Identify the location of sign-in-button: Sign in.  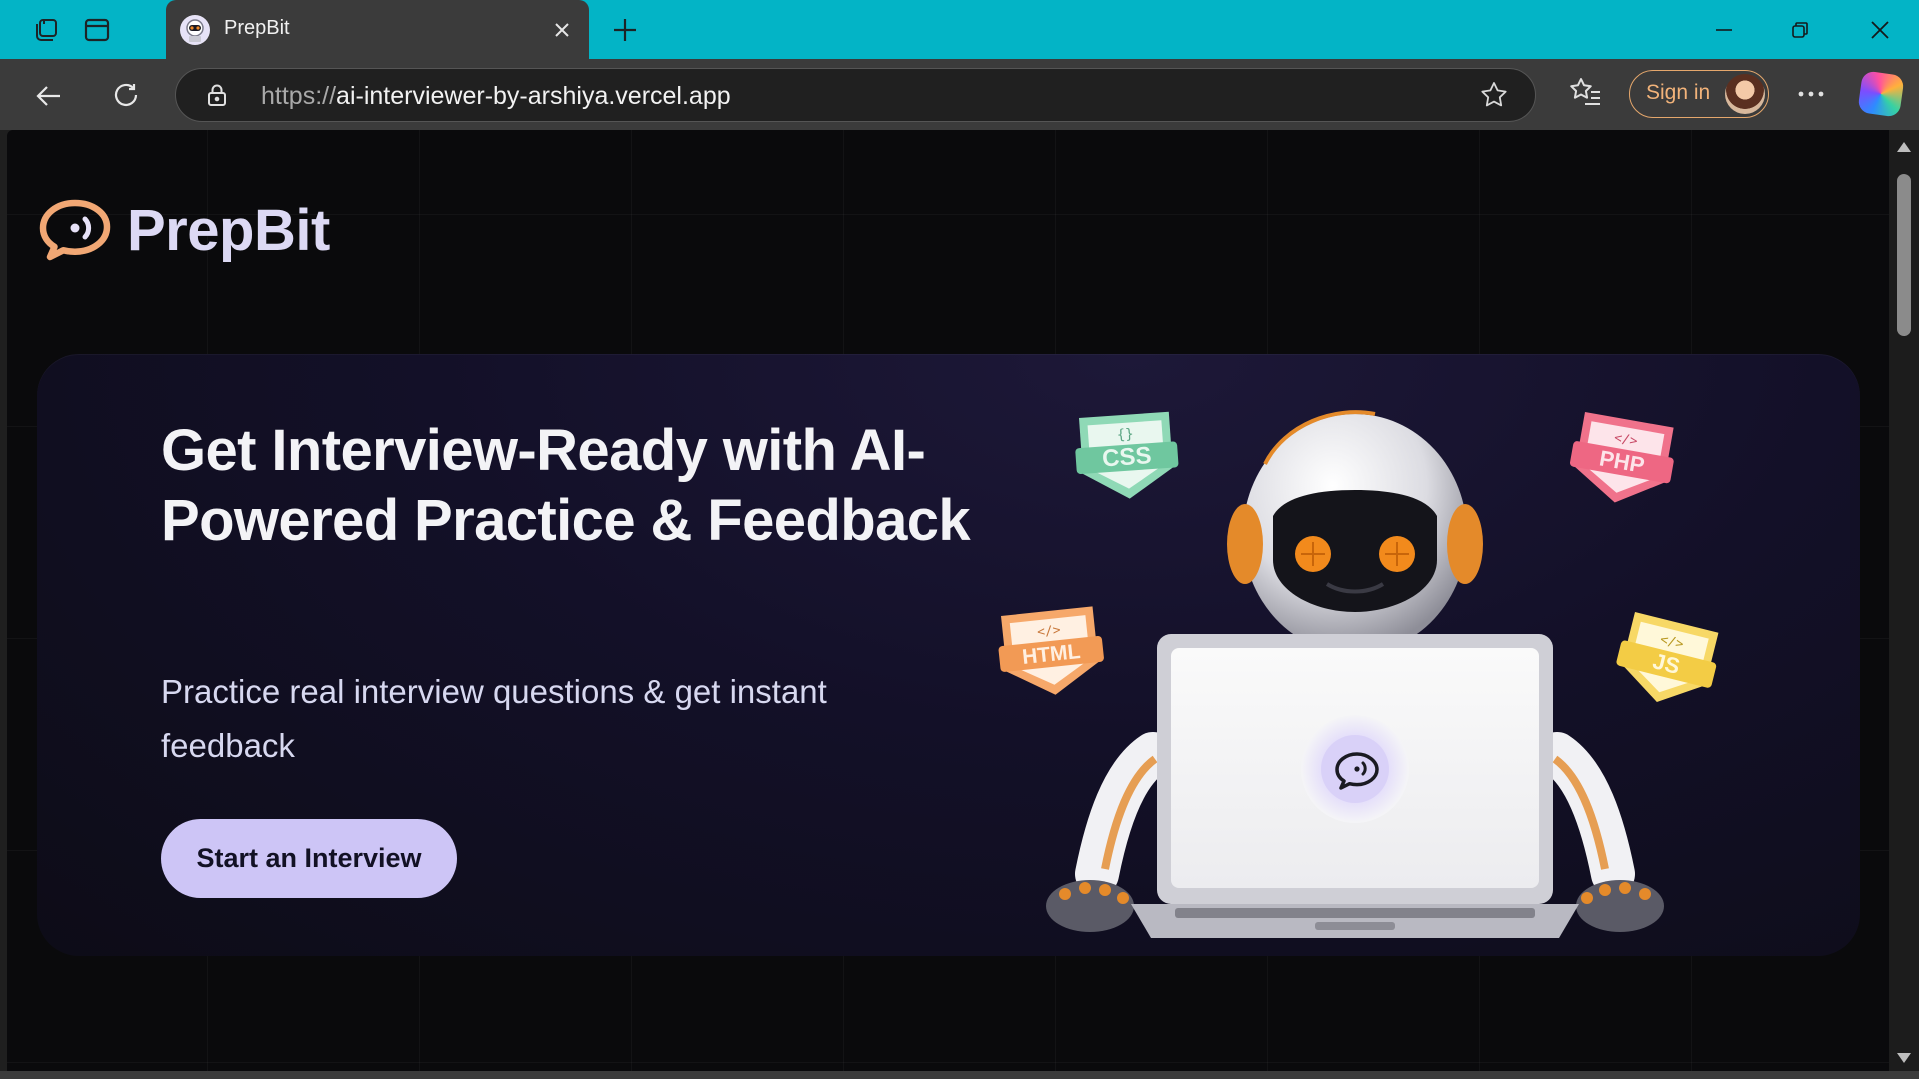
(1699, 94).